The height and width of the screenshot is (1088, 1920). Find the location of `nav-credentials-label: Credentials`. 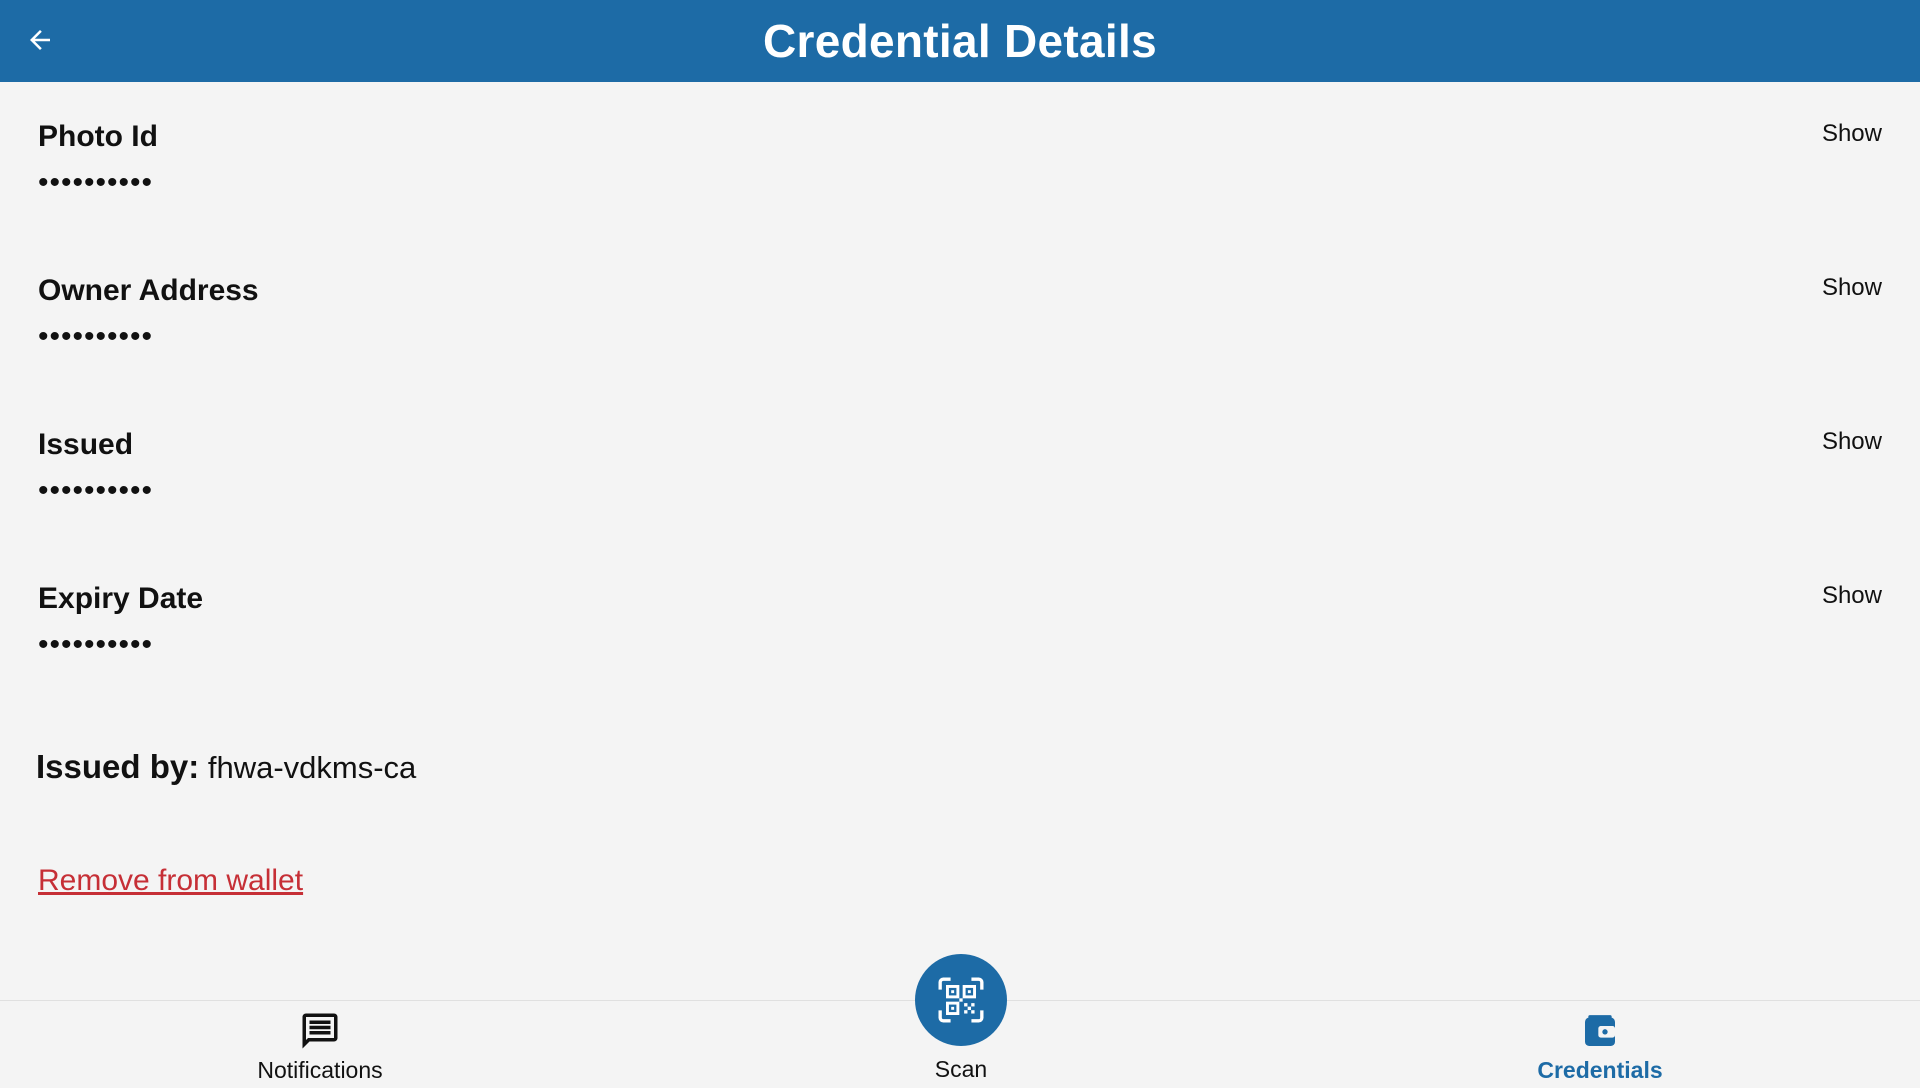

nav-credentials-label: Credentials is located at coordinates (1600, 1070).